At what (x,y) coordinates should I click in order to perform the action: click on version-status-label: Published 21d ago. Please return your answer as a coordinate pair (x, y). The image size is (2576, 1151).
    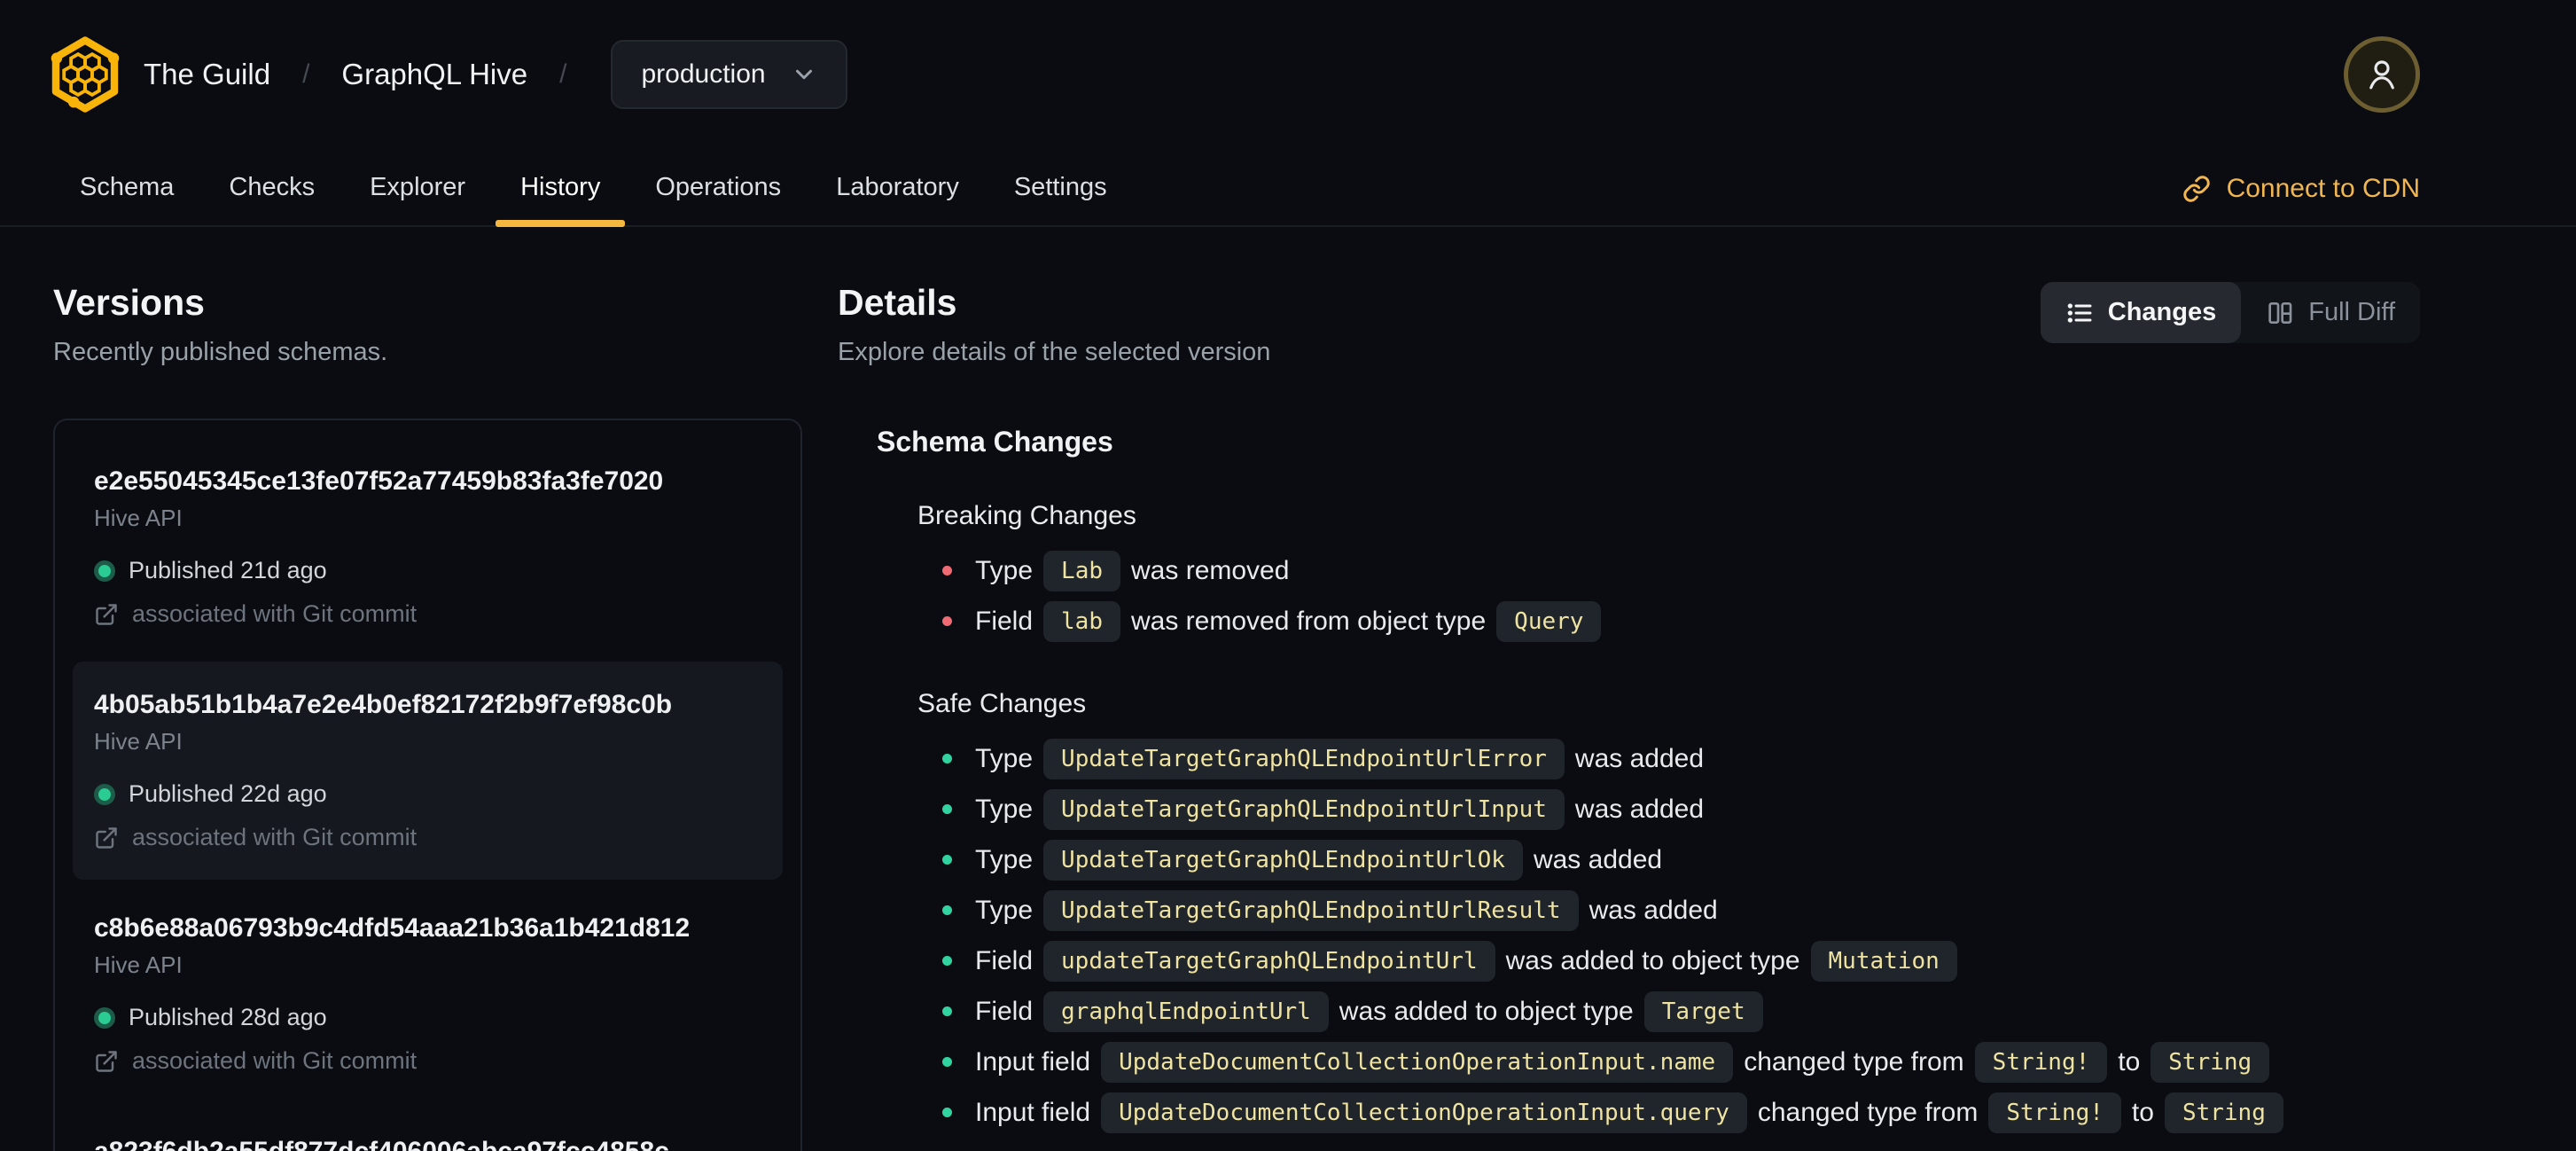
    Looking at the image, I should click on (228, 570).